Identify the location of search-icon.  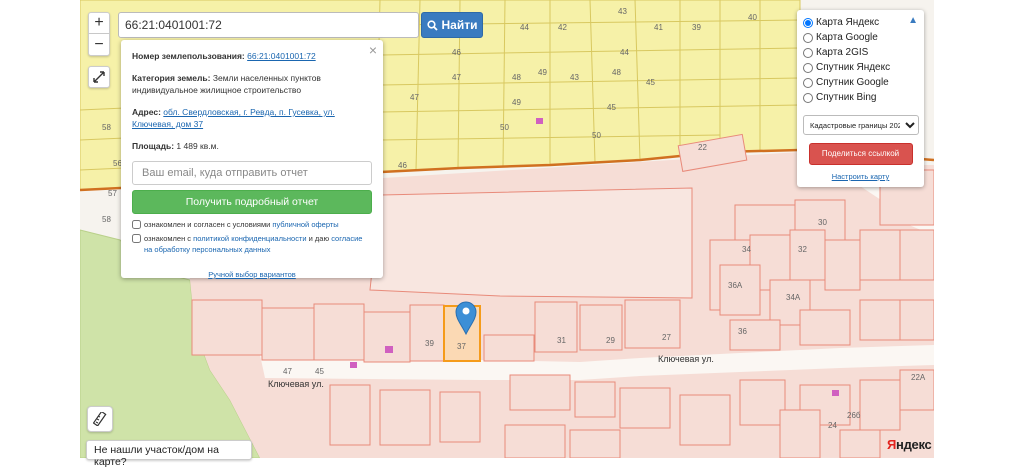
(432, 25).